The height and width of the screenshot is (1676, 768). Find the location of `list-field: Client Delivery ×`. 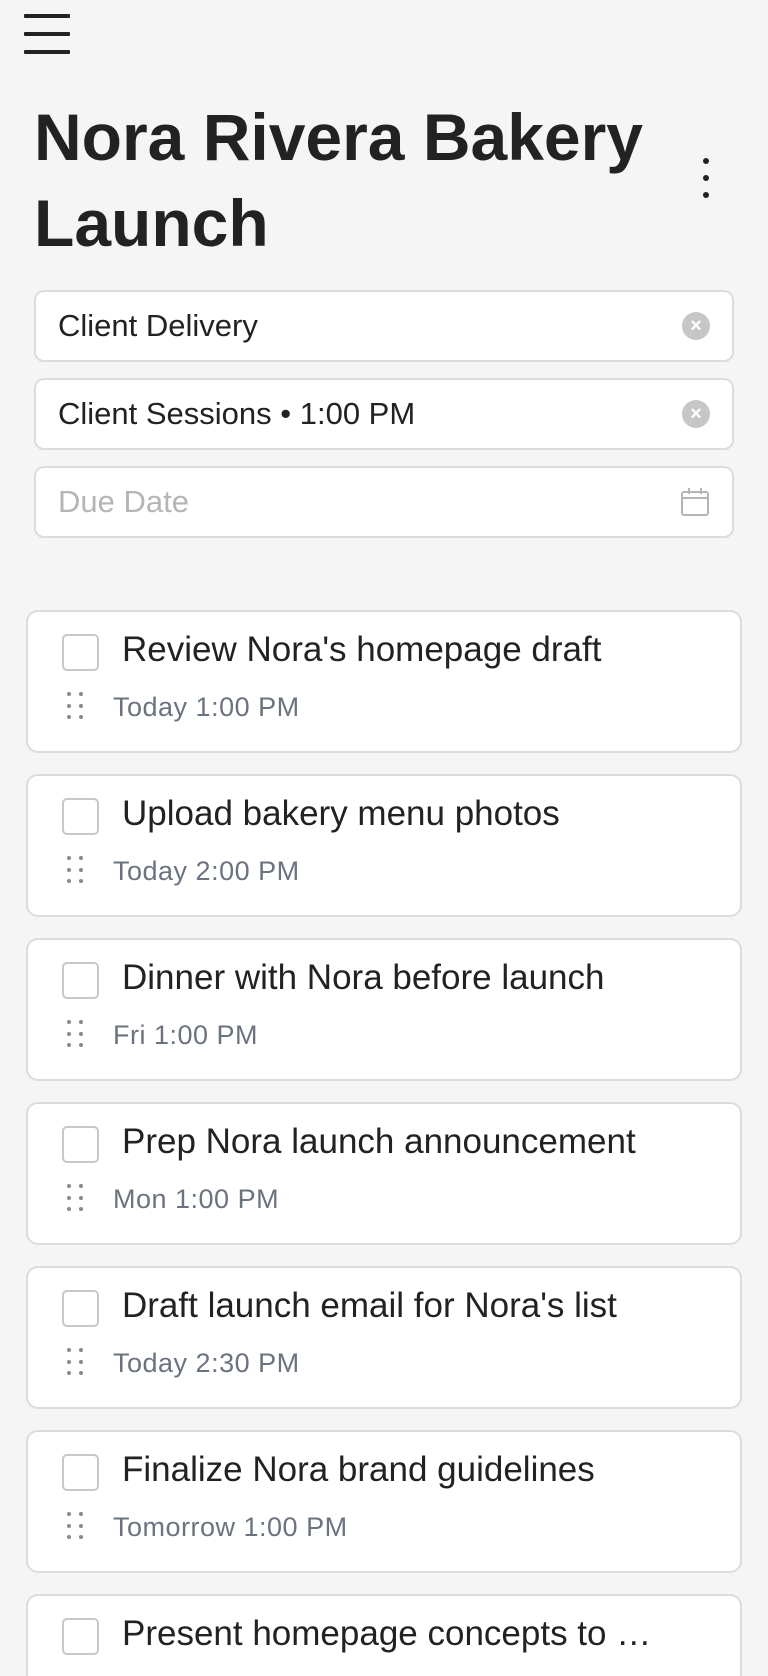

list-field: Client Delivery × is located at coordinates (384, 326).